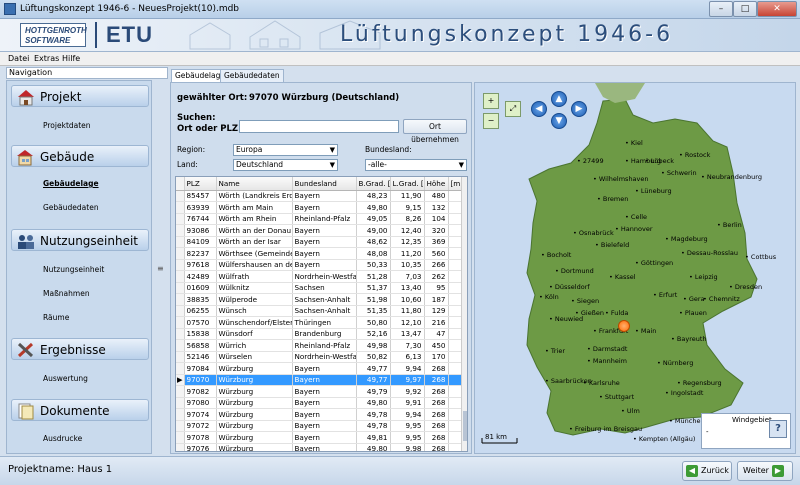 The height and width of the screenshot is (485, 800). I want to click on menu-datei: Datei, so click(18, 58).